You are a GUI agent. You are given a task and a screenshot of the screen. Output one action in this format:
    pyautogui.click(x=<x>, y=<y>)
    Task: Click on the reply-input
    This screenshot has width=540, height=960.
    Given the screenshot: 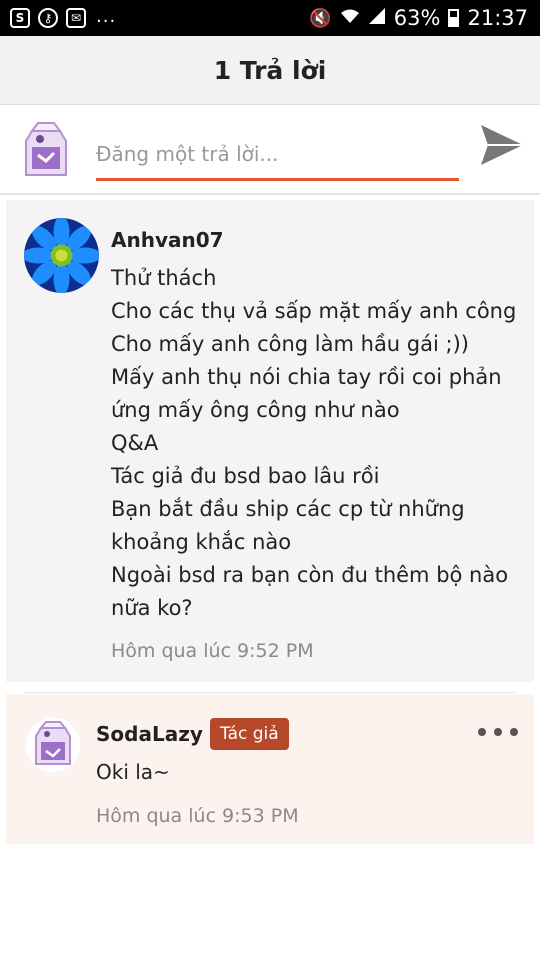 What is the action you would take?
    pyautogui.click(x=277, y=155)
    